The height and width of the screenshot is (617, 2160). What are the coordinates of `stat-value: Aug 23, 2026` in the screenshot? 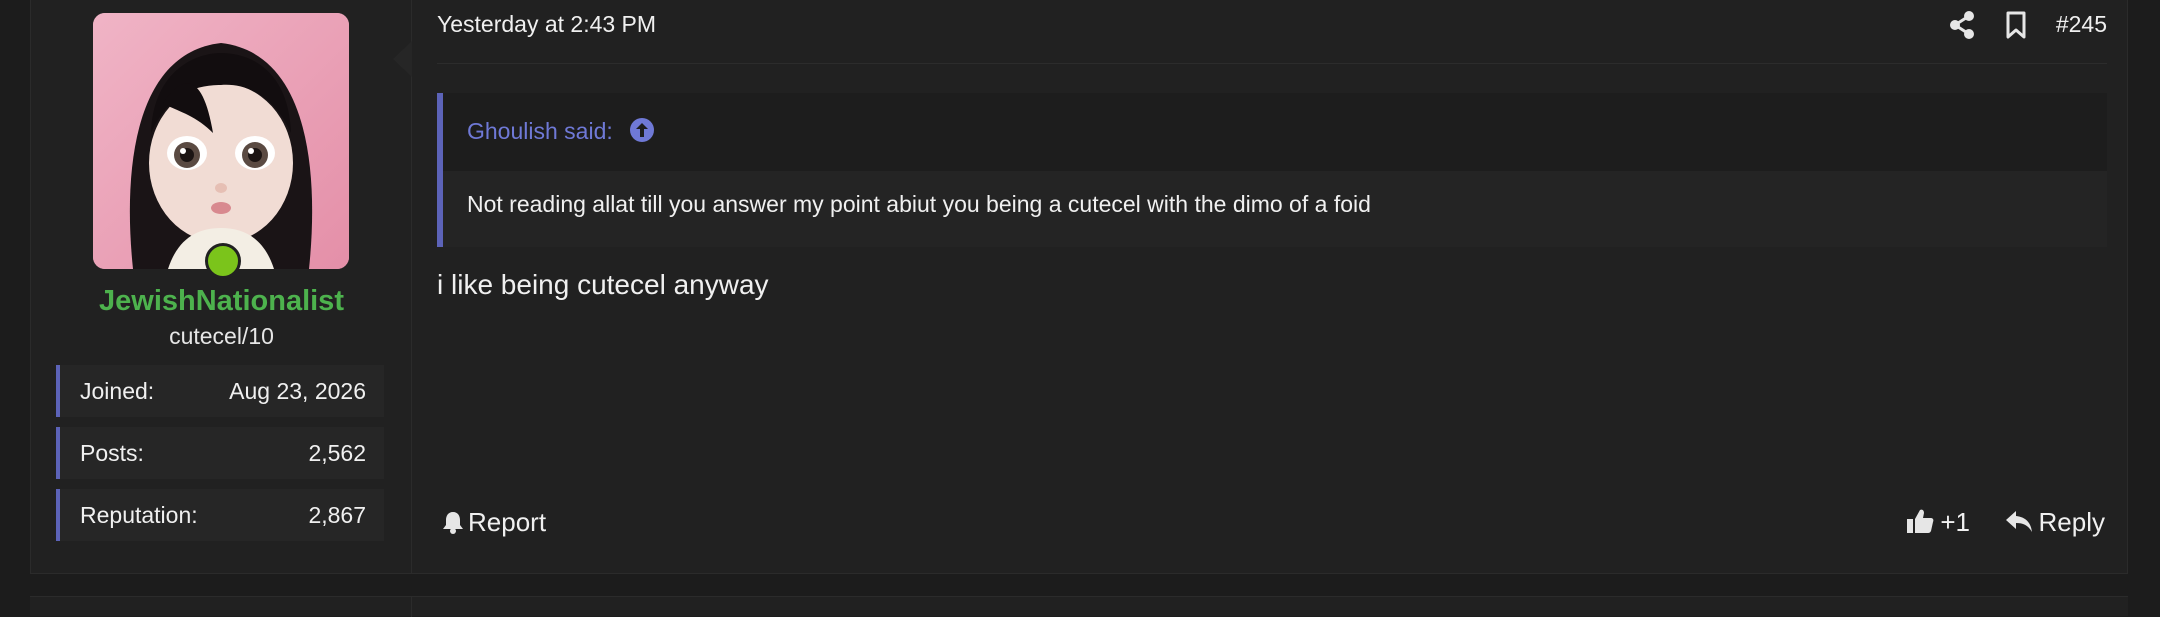 It's located at (297, 391).